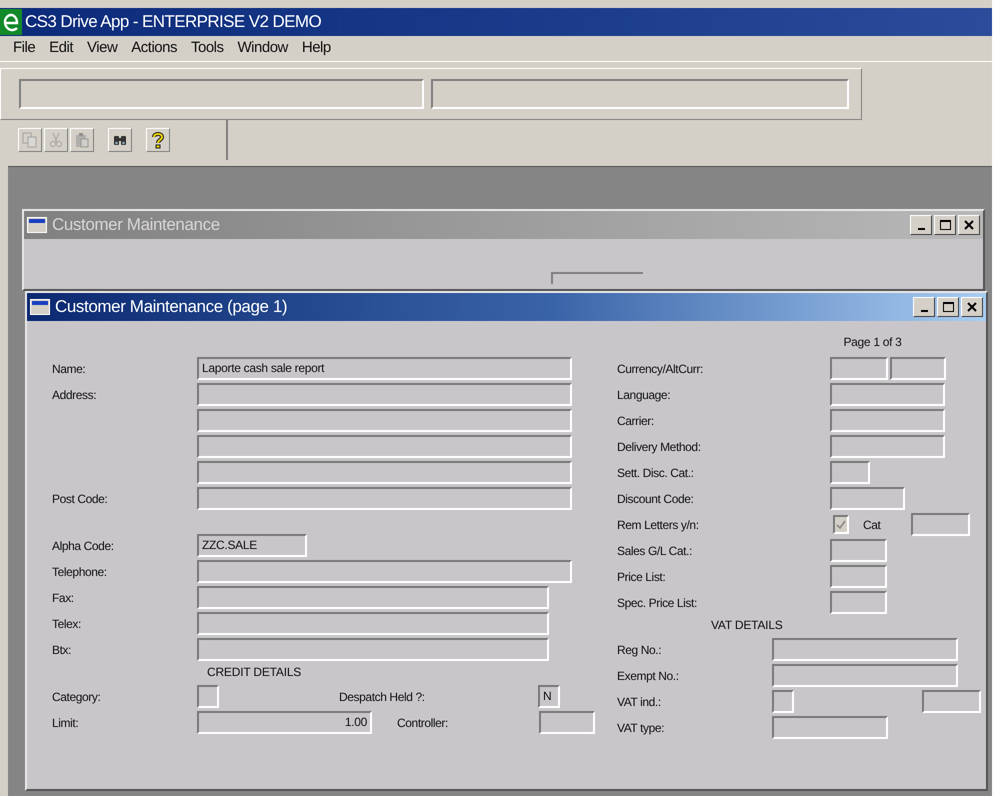  What do you see at coordinates (841, 525) in the screenshot?
I see `check-icon` at bounding box center [841, 525].